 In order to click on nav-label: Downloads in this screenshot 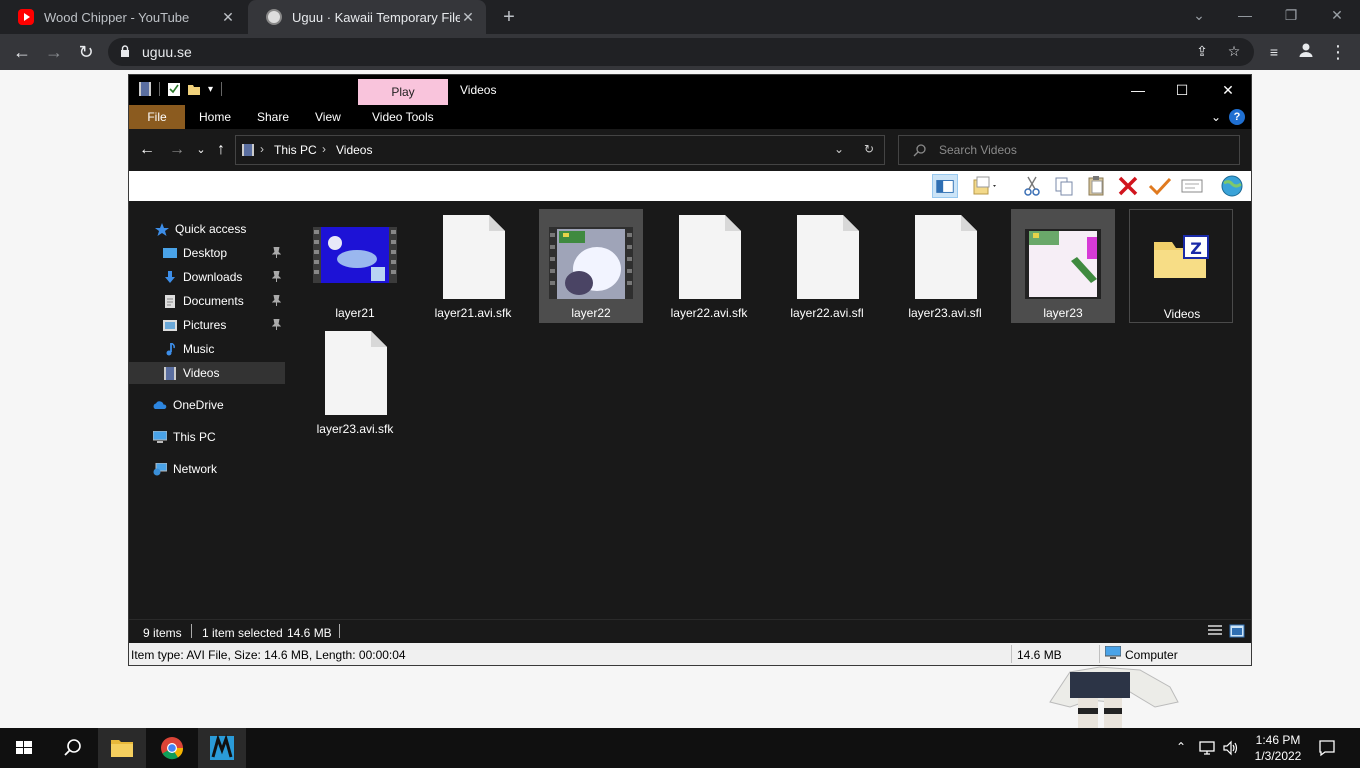, I will do `click(213, 277)`.